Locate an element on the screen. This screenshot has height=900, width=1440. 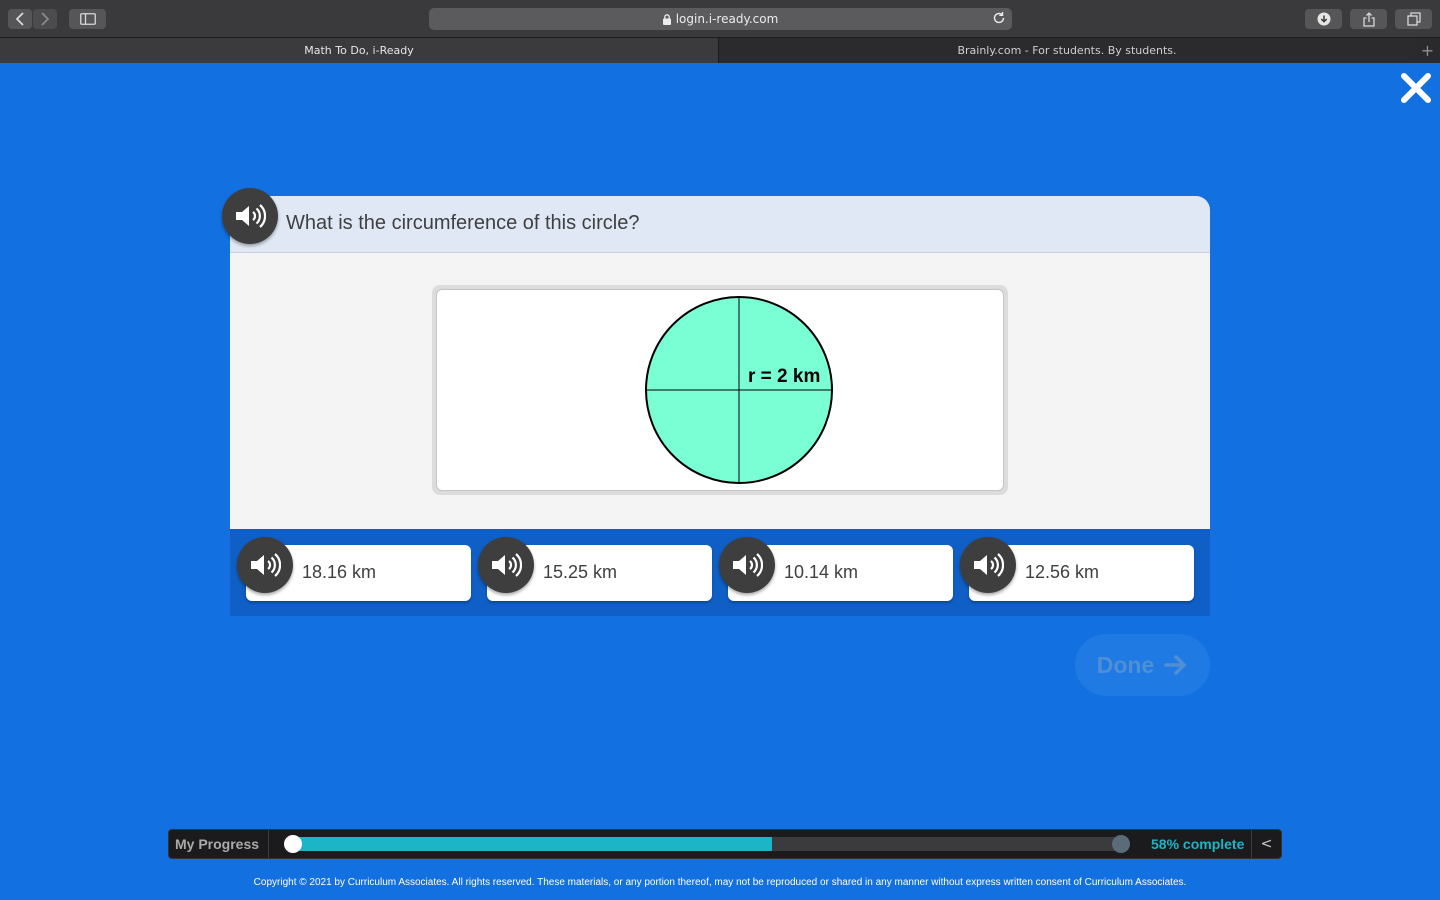
circle-diagram: r = 2 km is located at coordinates (739, 390).